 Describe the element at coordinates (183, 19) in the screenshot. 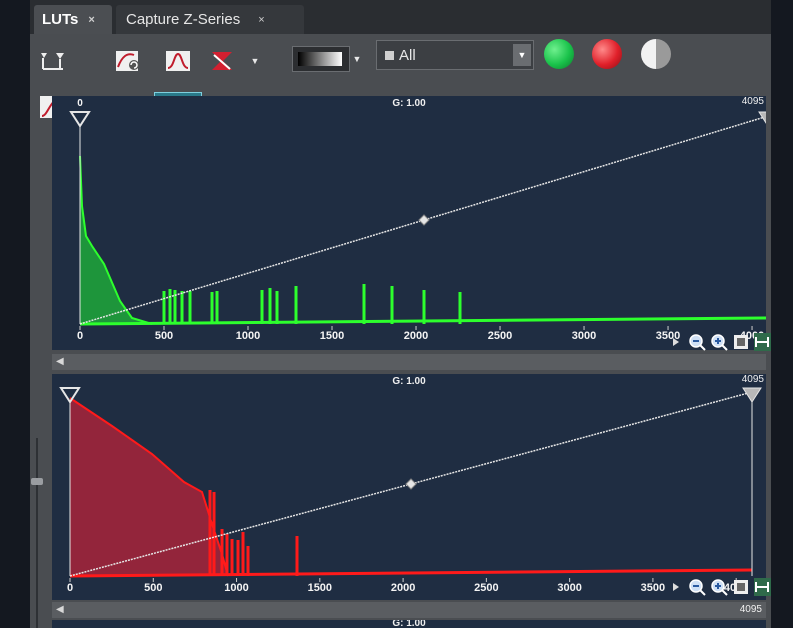

I see `tab-capture-z-series-label: Capture Z-Series` at that location.